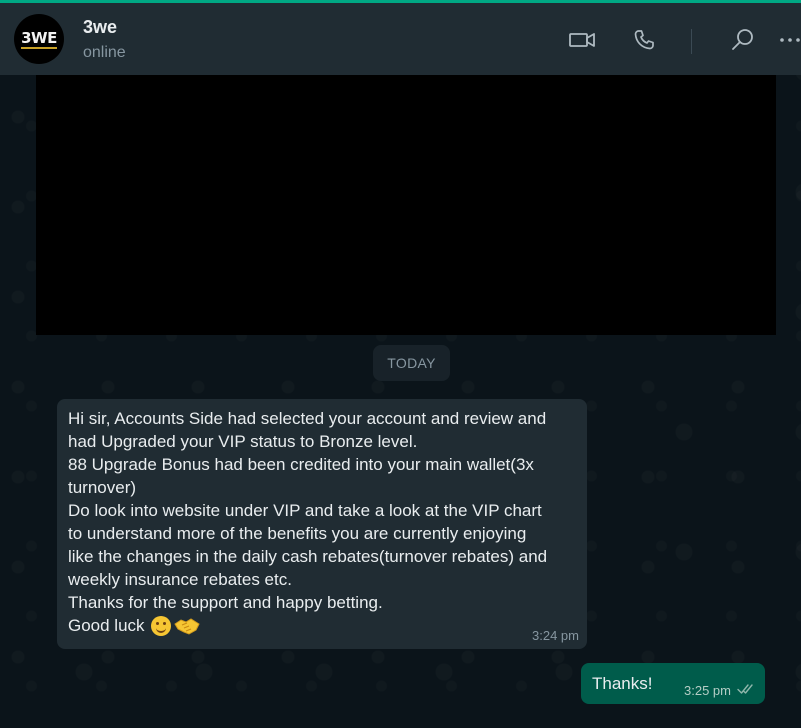  I want to click on avatar: 3WE, so click(39, 39).